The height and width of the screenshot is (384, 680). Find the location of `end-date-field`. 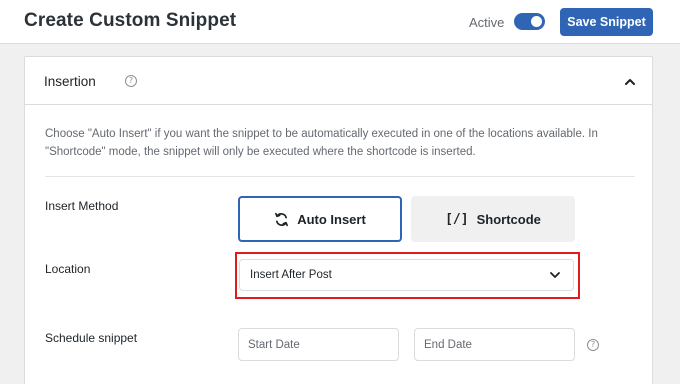

end-date-field is located at coordinates (494, 344).